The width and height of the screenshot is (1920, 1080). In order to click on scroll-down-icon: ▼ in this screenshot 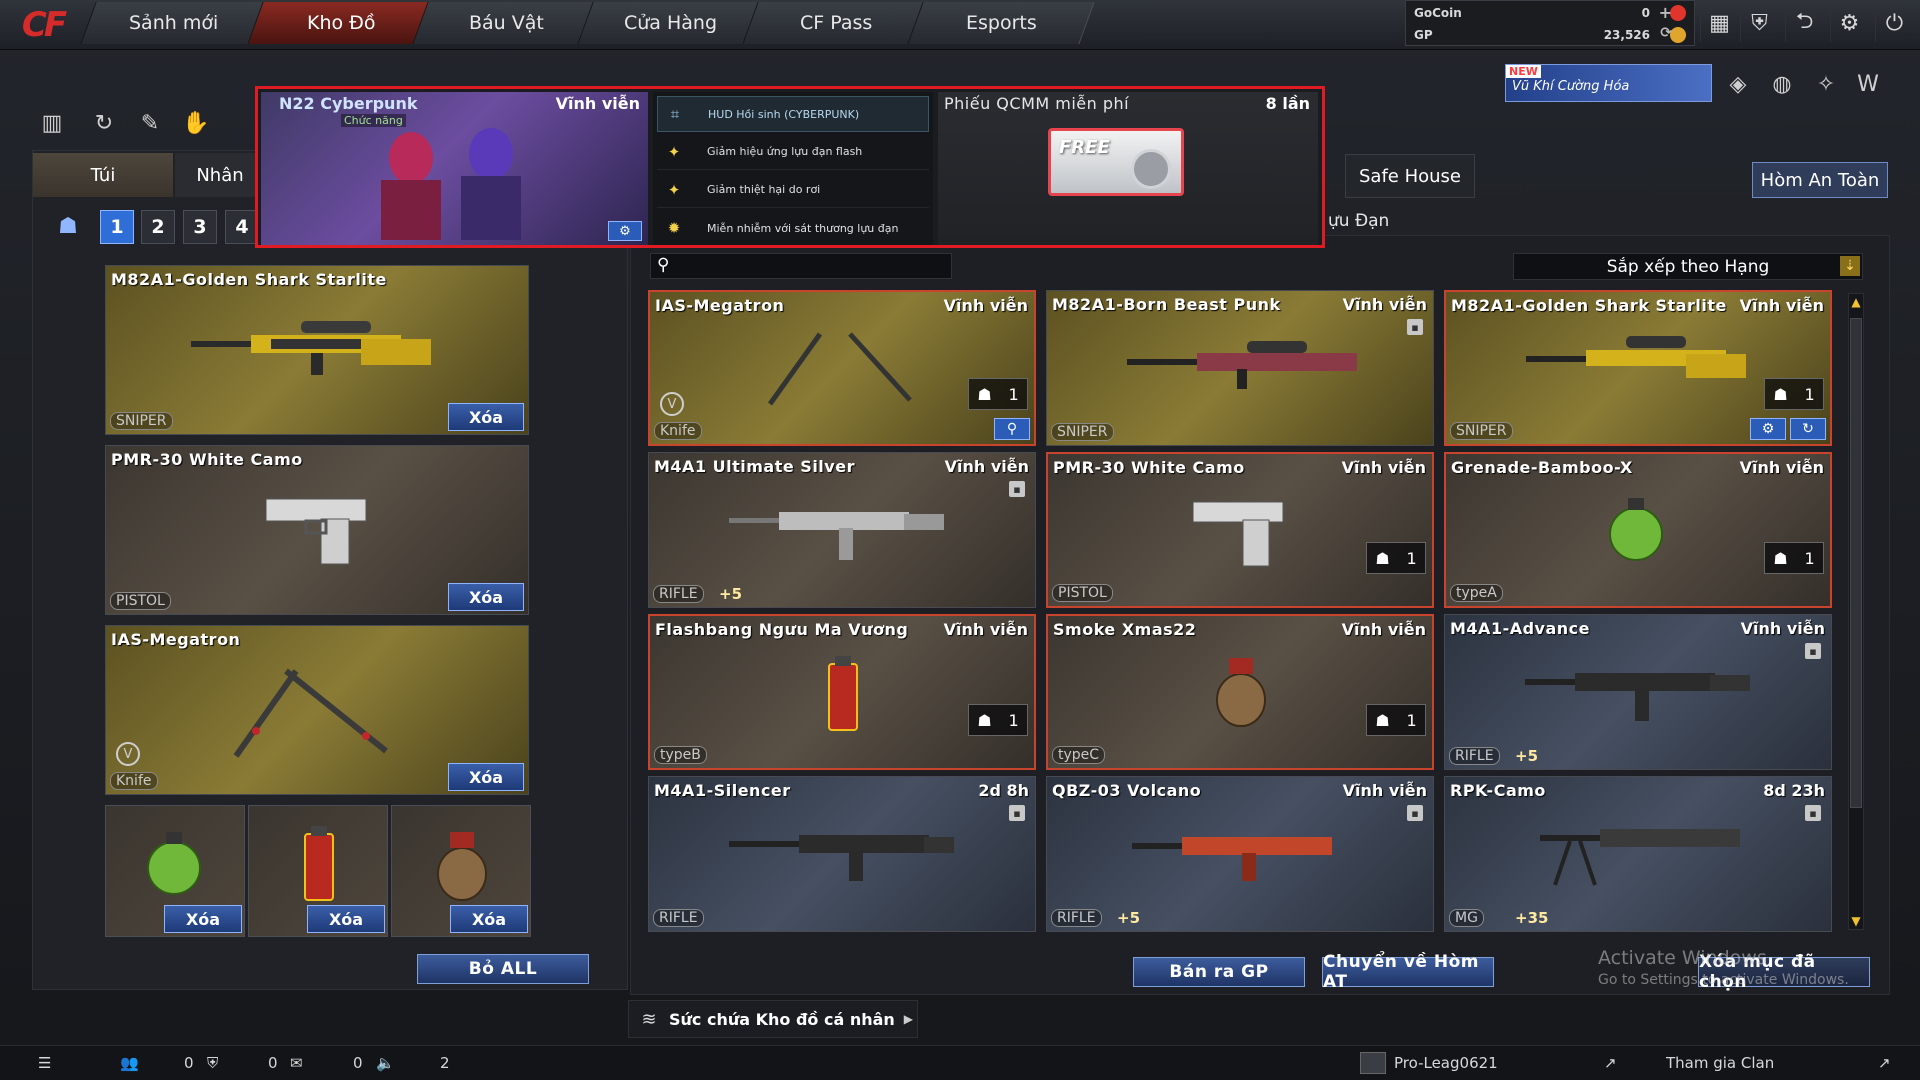, I will do `click(1856, 921)`.